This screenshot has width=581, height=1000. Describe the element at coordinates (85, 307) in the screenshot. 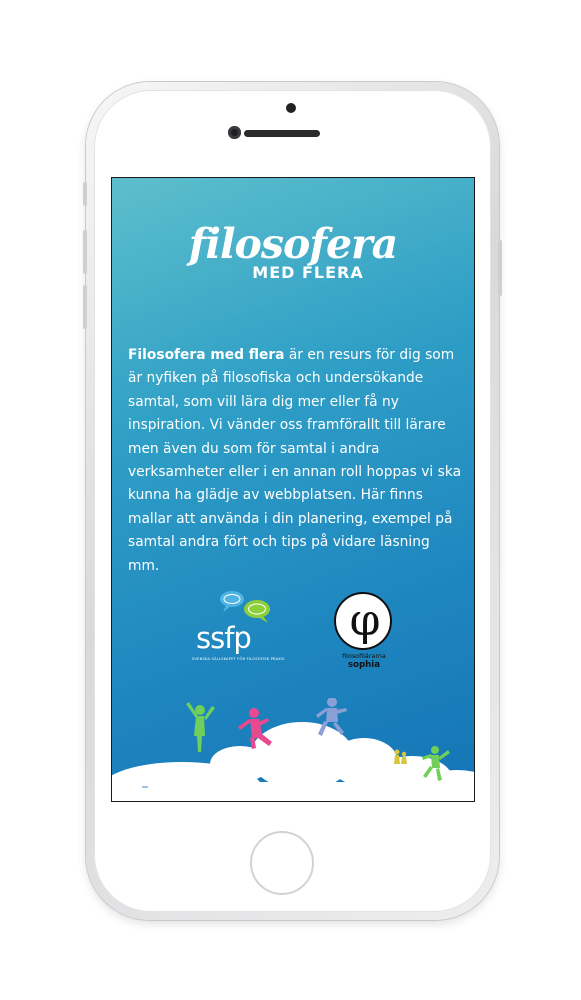

I see `volume-down-button` at that location.